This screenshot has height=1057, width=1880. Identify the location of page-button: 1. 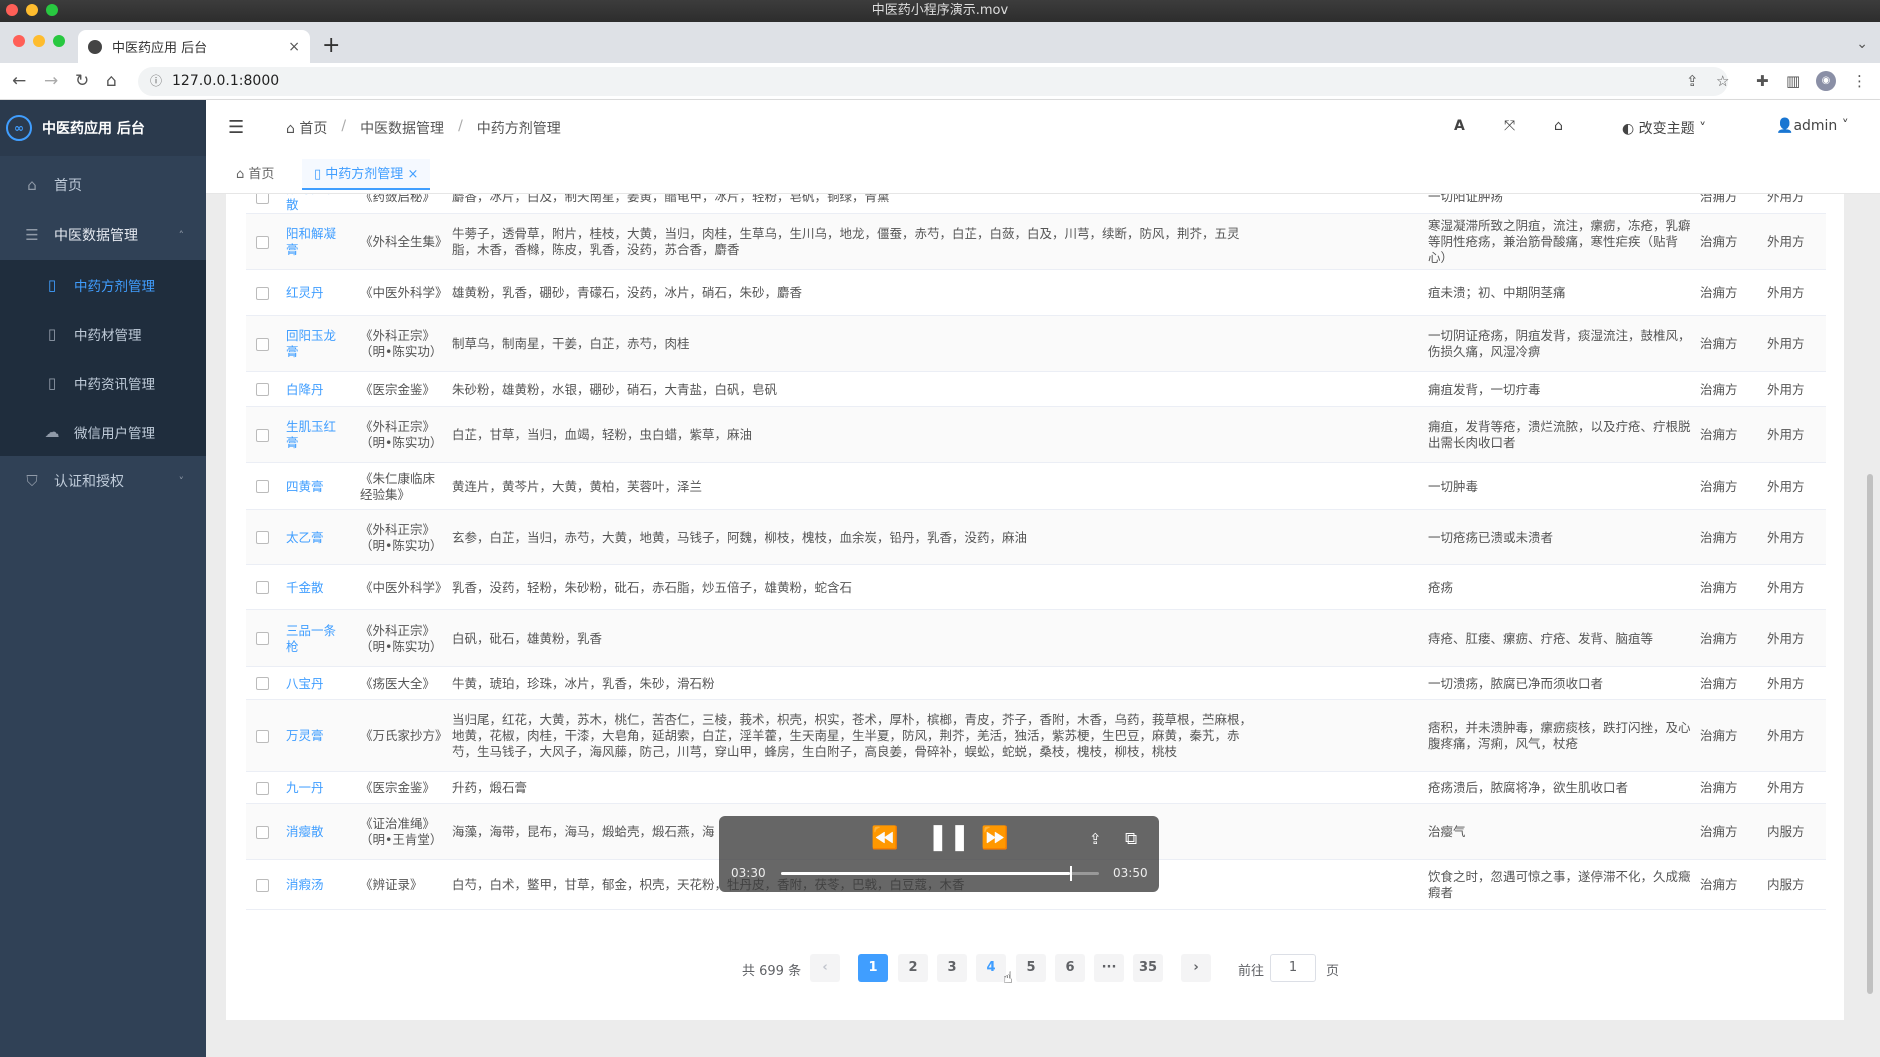
(873, 968).